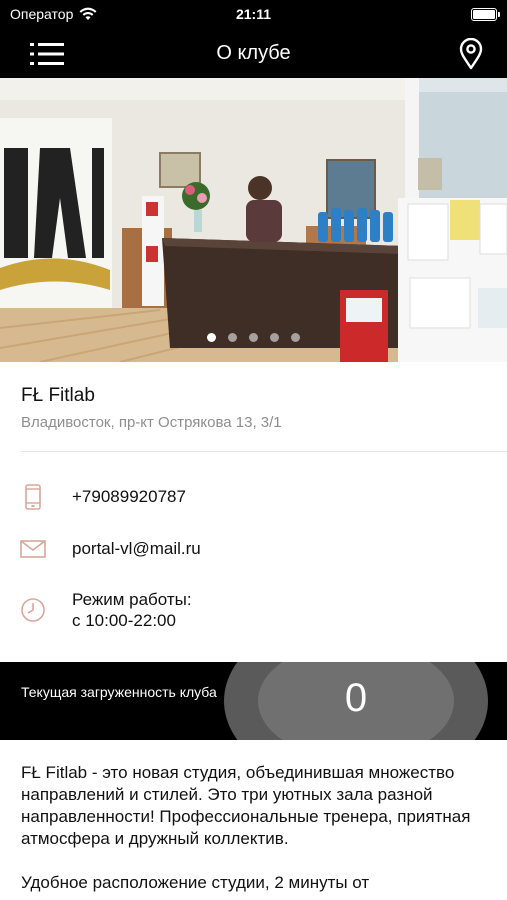 The width and height of the screenshot is (507, 900). I want to click on hours-row: Режим работы: с 10:00-22:00, so click(253, 610).